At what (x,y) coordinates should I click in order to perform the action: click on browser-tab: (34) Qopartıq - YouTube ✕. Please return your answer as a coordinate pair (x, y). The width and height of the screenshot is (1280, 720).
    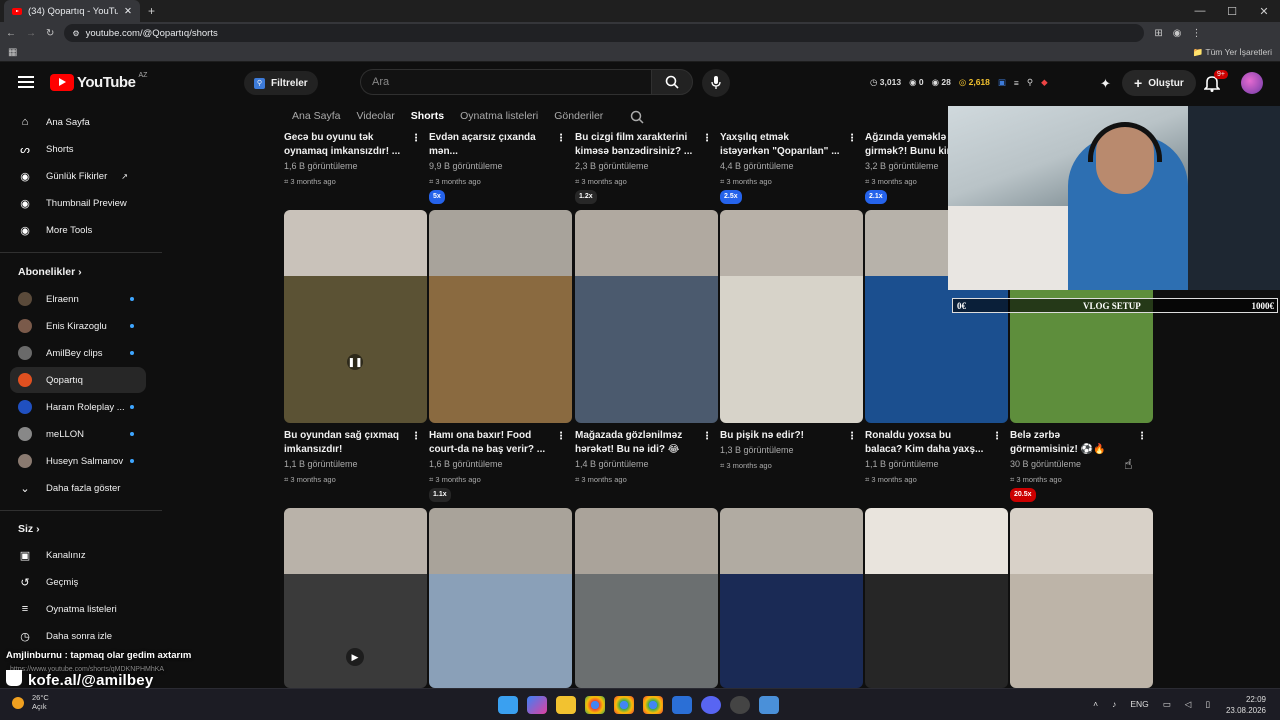
    Looking at the image, I should click on (72, 11).